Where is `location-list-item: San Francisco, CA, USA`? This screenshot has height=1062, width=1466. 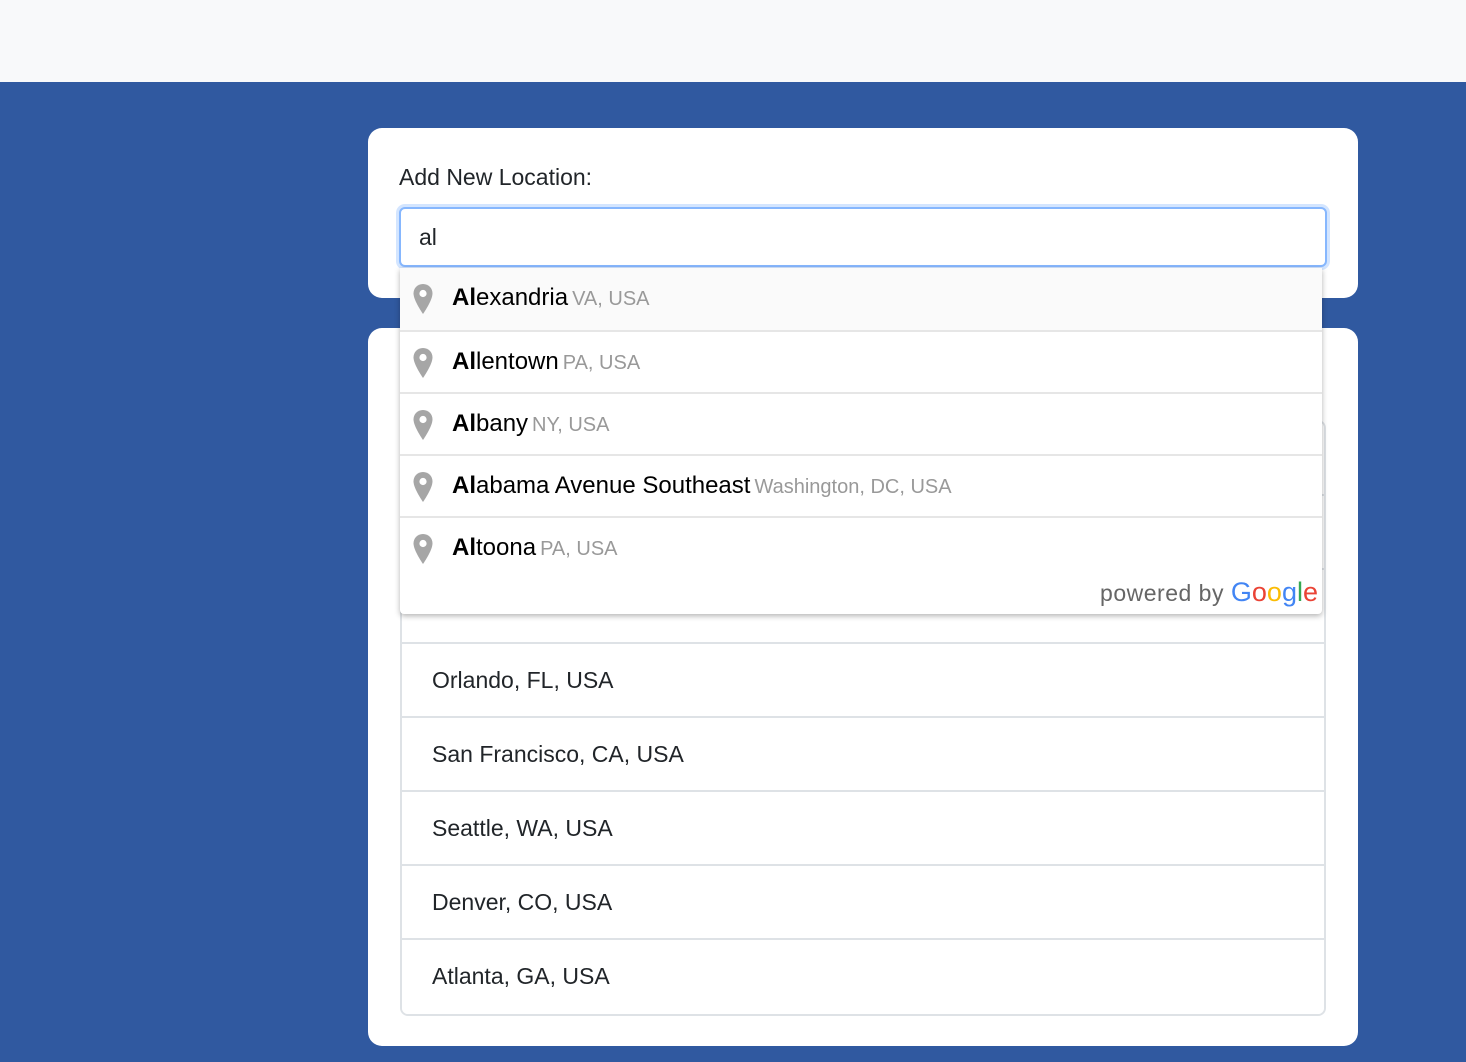 location-list-item: San Francisco, CA, USA is located at coordinates (863, 755).